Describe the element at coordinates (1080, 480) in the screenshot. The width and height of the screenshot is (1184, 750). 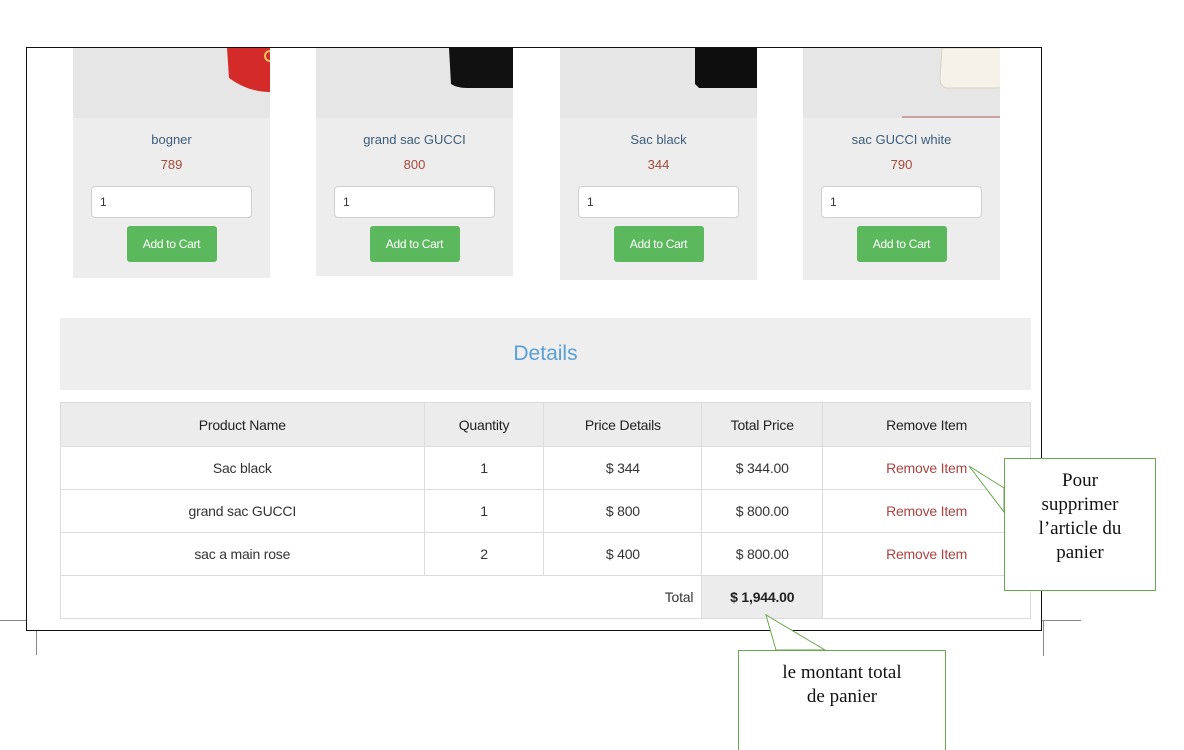
I see `callout-text: Pour` at that location.